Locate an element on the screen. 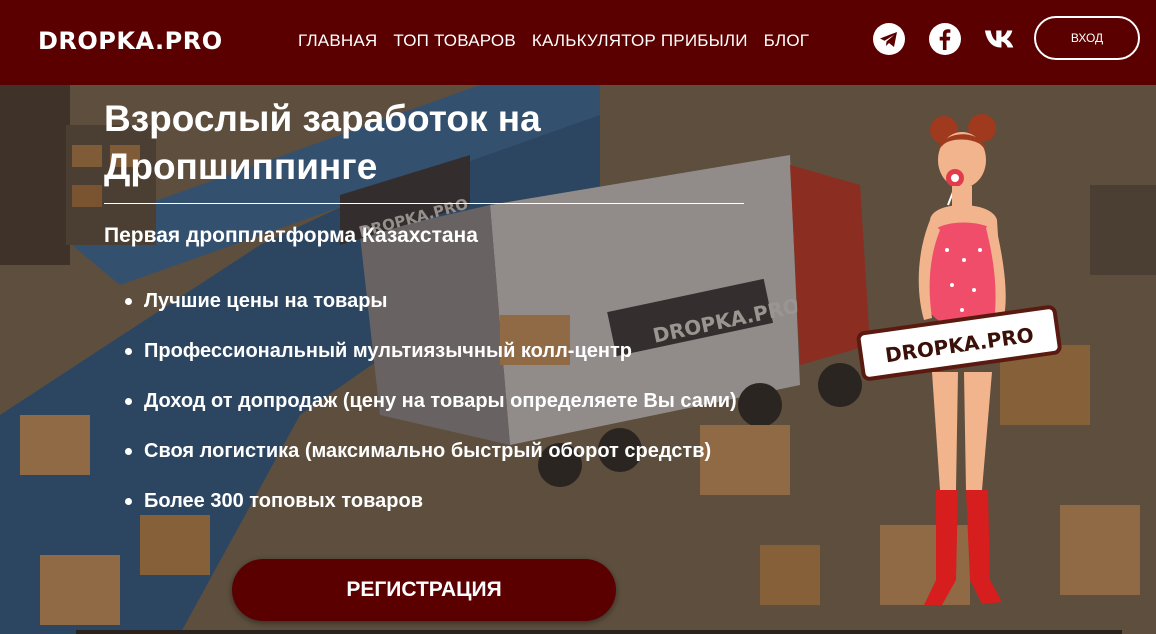 This screenshot has width=1156, height=634. site-logo: DROPKA.PRO is located at coordinates (130, 41).